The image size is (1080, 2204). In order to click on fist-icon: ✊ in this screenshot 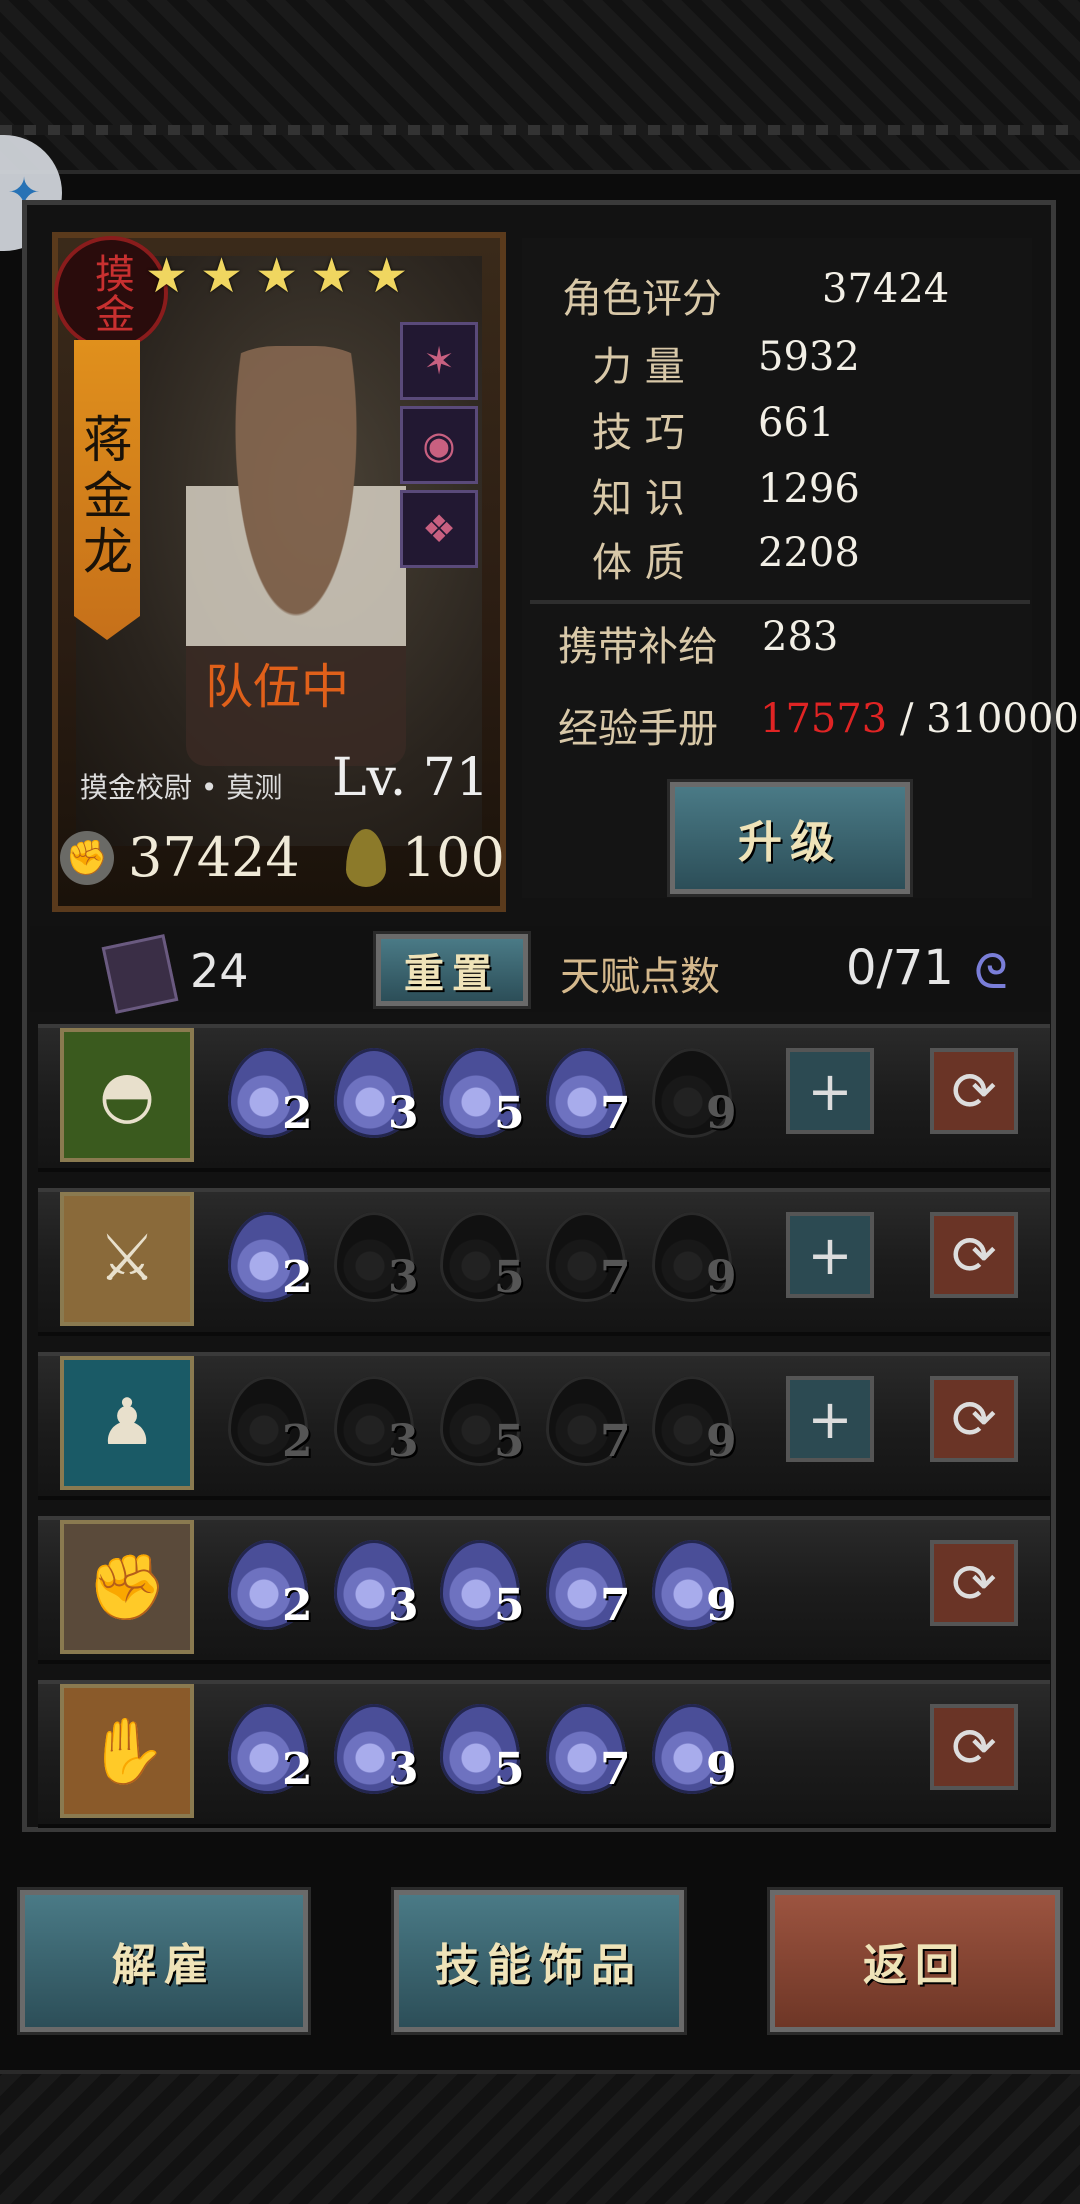, I will do `click(87, 857)`.